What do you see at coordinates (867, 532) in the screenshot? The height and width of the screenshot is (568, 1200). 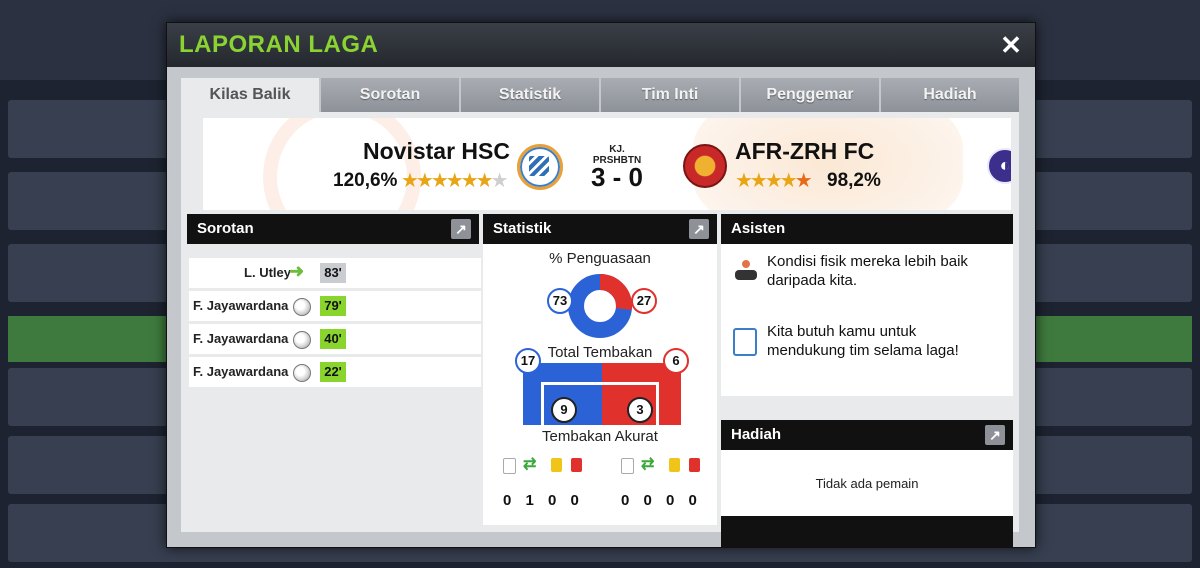 I see `rewards-footer` at bounding box center [867, 532].